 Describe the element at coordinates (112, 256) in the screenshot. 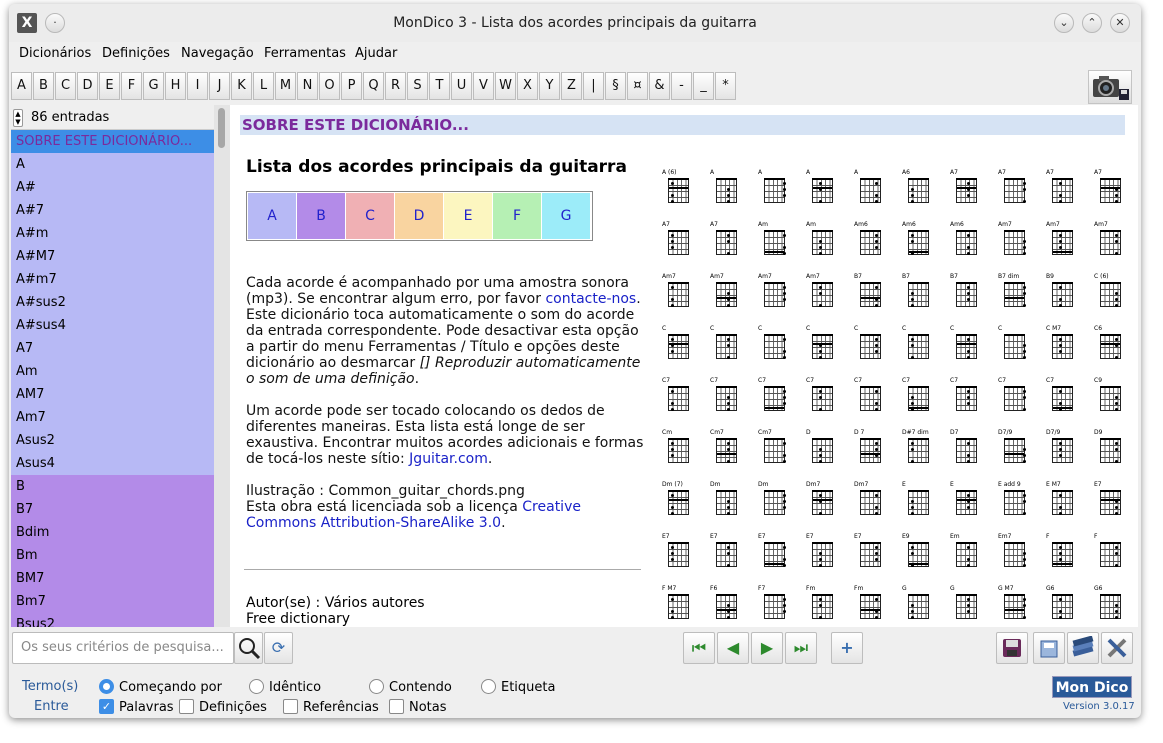

I see `list-item: A#M7` at that location.